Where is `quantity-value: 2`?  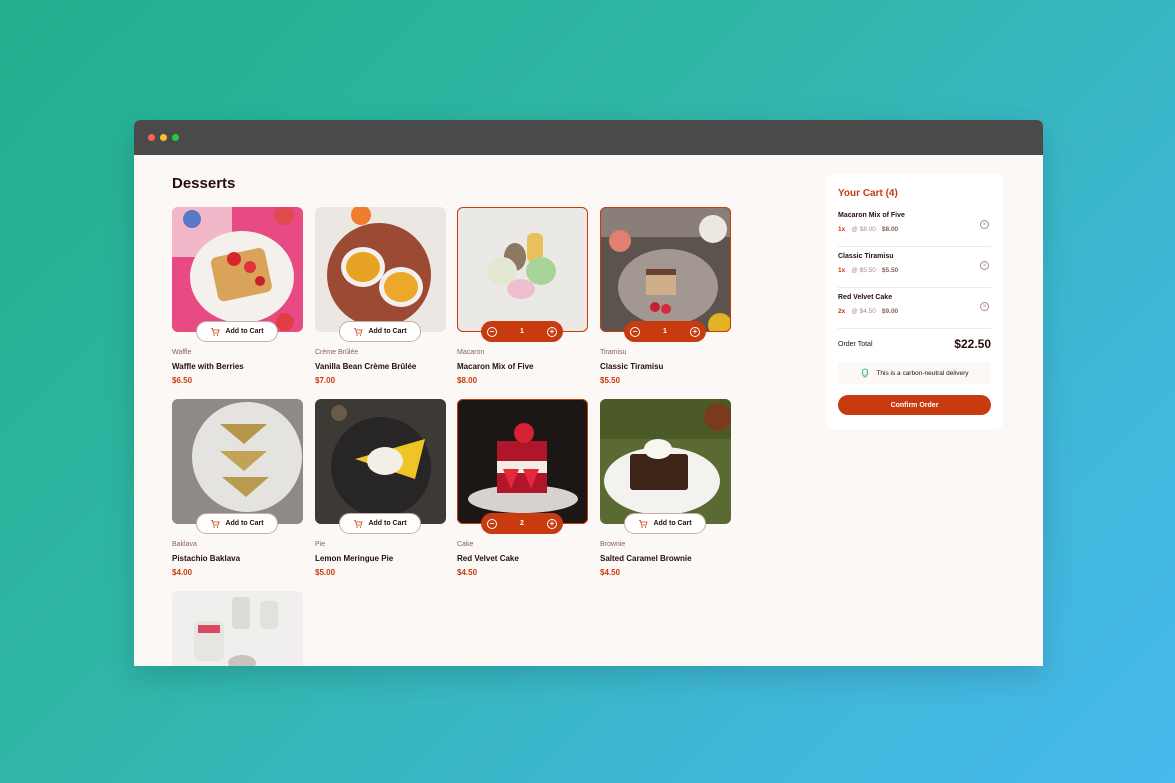 quantity-value: 2 is located at coordinates (522, 523).